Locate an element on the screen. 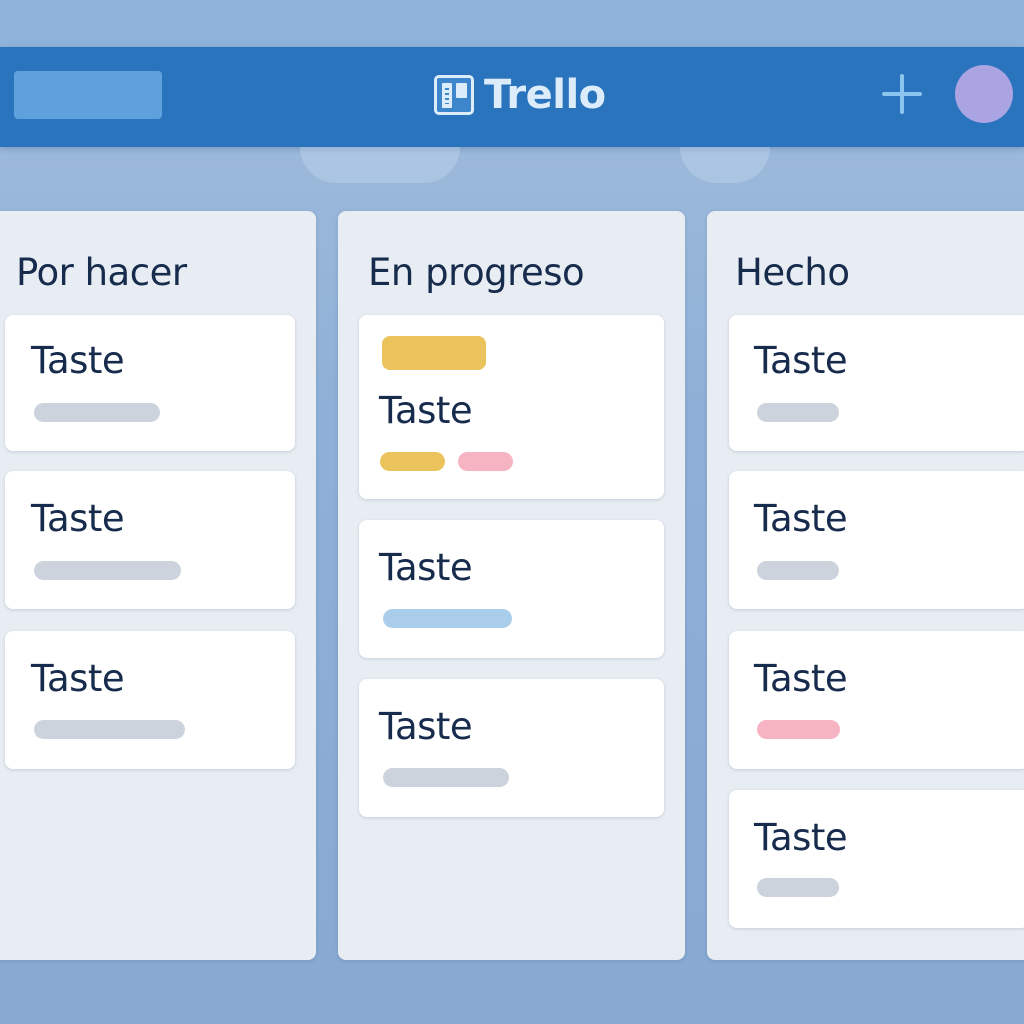 This screenshot has width=1024, height=1024. trello-board-icon is located at coordinates (454, 95).